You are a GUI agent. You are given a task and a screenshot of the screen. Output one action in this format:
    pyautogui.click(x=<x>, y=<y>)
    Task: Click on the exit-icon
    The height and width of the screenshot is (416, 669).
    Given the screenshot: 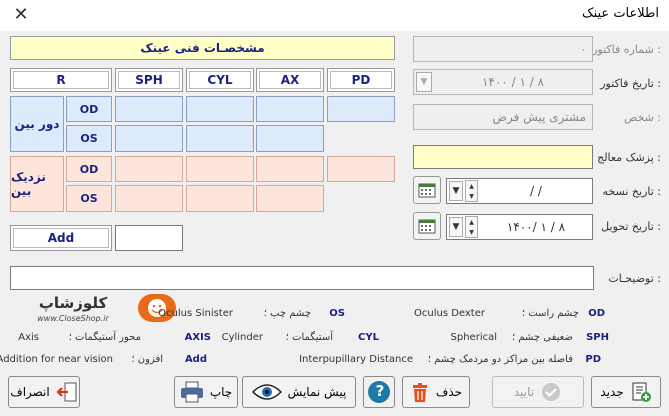 What is the action you would take?
    pyautogui.click(x=66, y=392)
    